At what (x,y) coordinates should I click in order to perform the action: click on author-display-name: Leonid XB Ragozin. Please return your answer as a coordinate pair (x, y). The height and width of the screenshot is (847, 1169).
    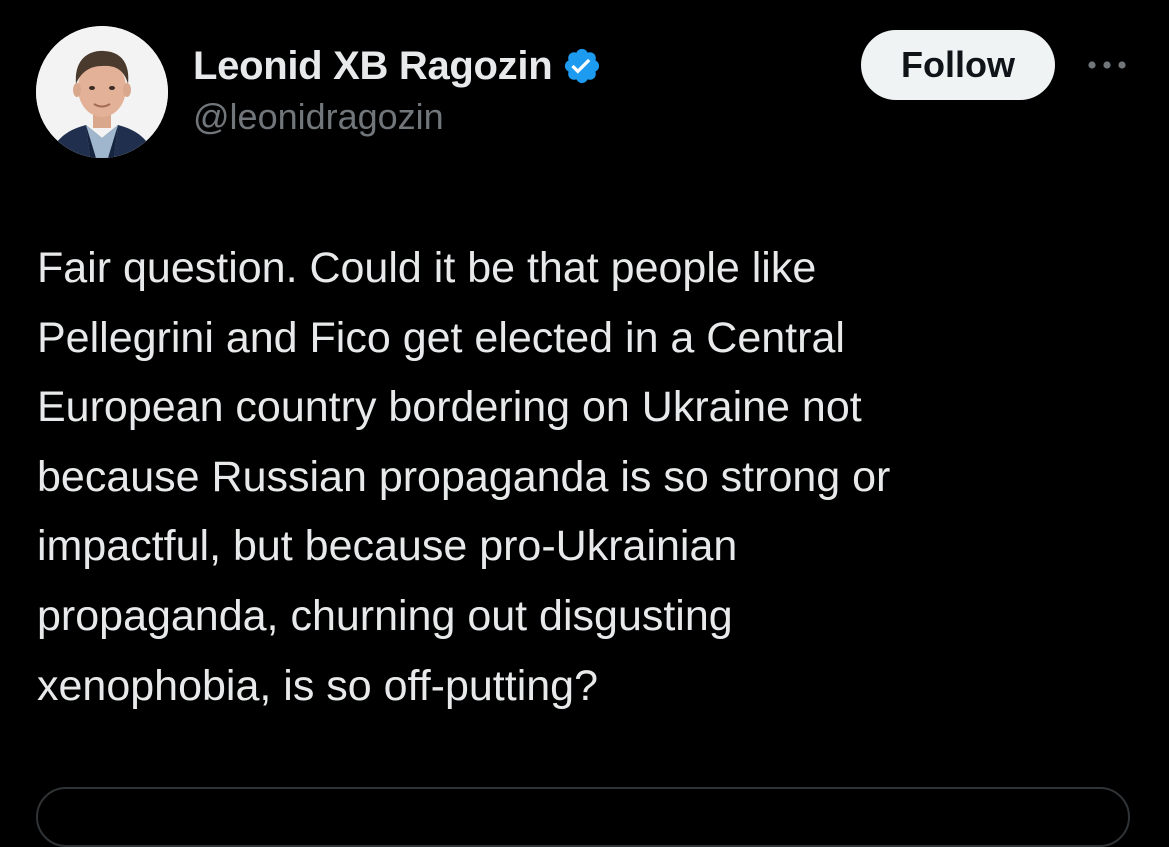
    Looking at the image, I should click on (373, 66).